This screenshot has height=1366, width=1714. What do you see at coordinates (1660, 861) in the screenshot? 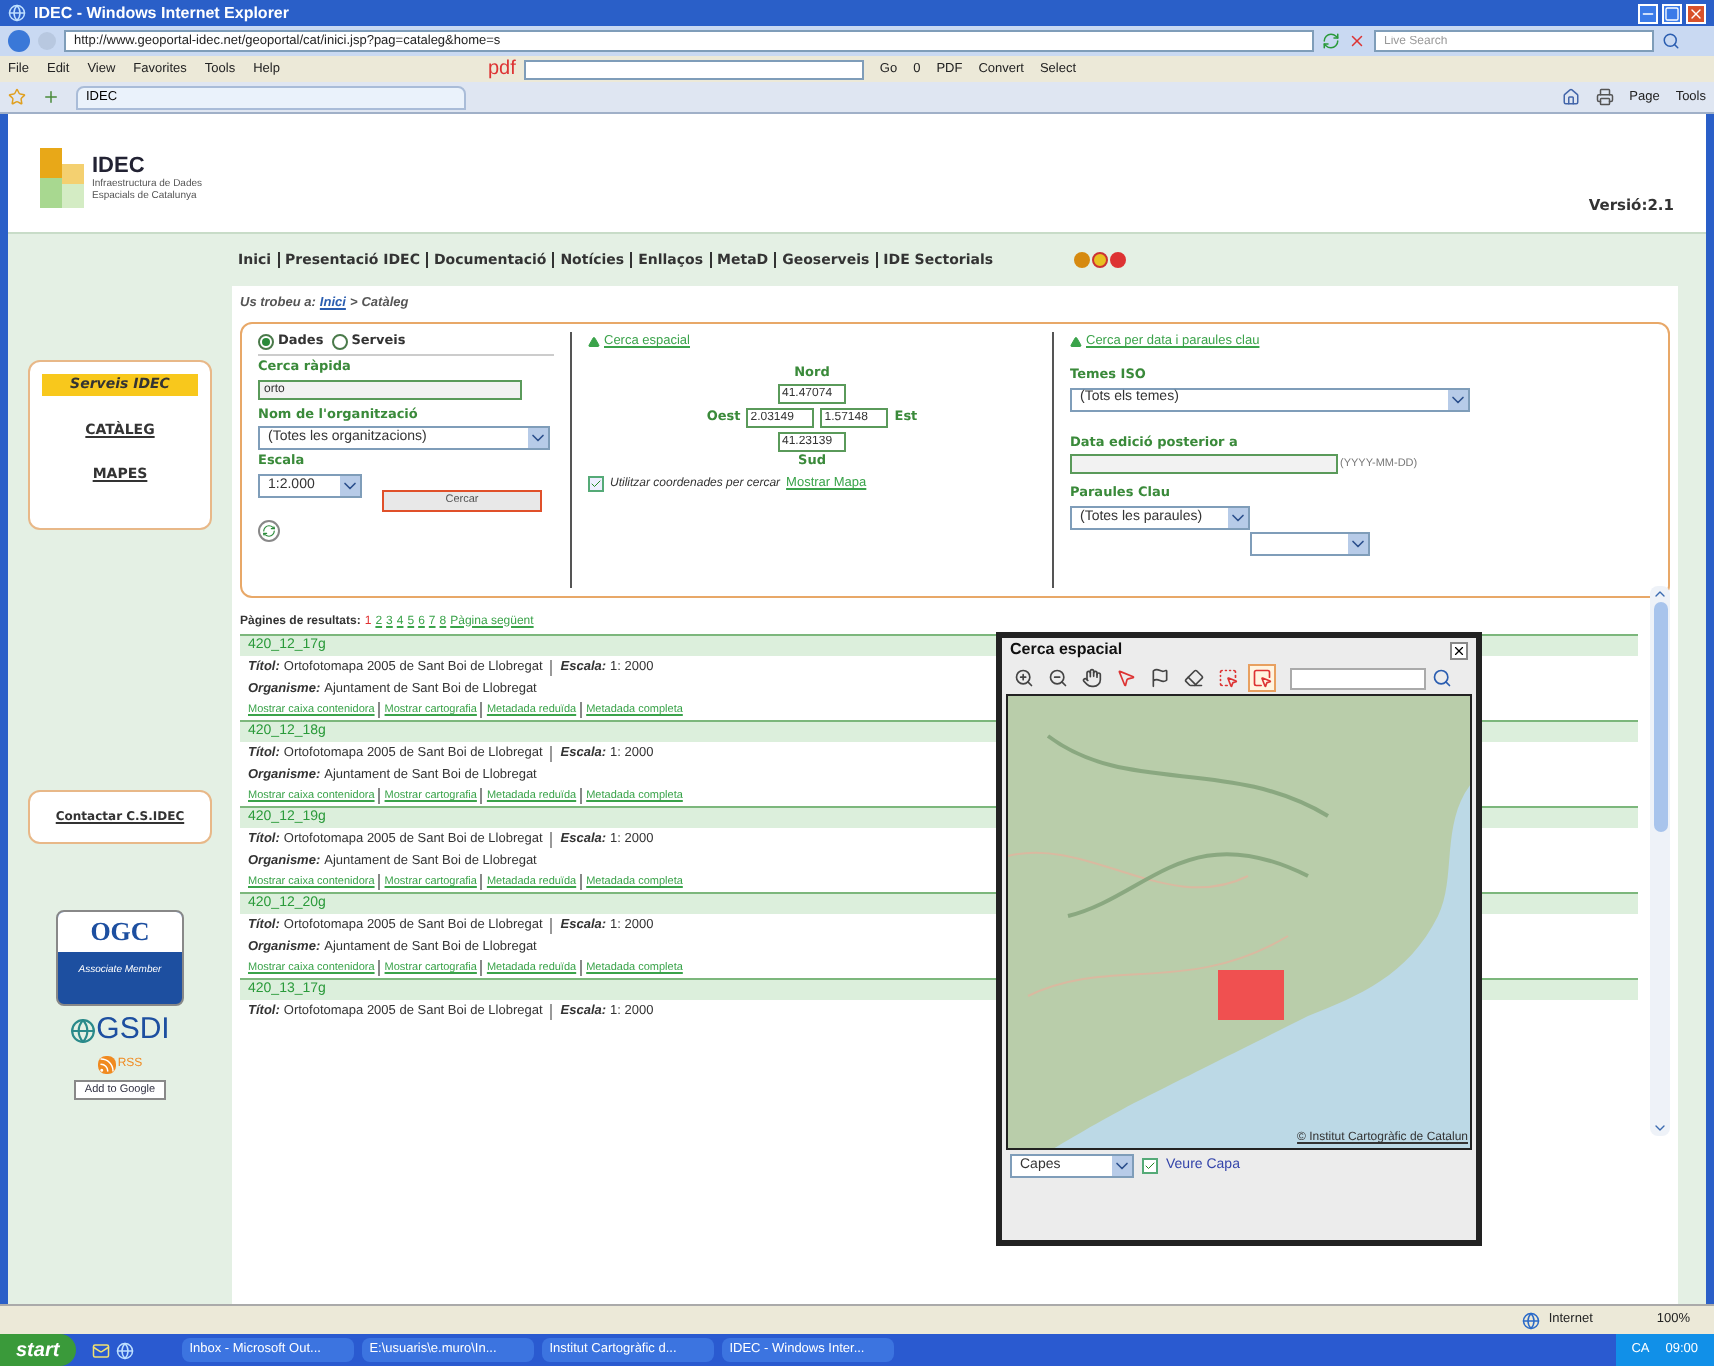
I see `scrollbar` at bounding box center [1660, 861].